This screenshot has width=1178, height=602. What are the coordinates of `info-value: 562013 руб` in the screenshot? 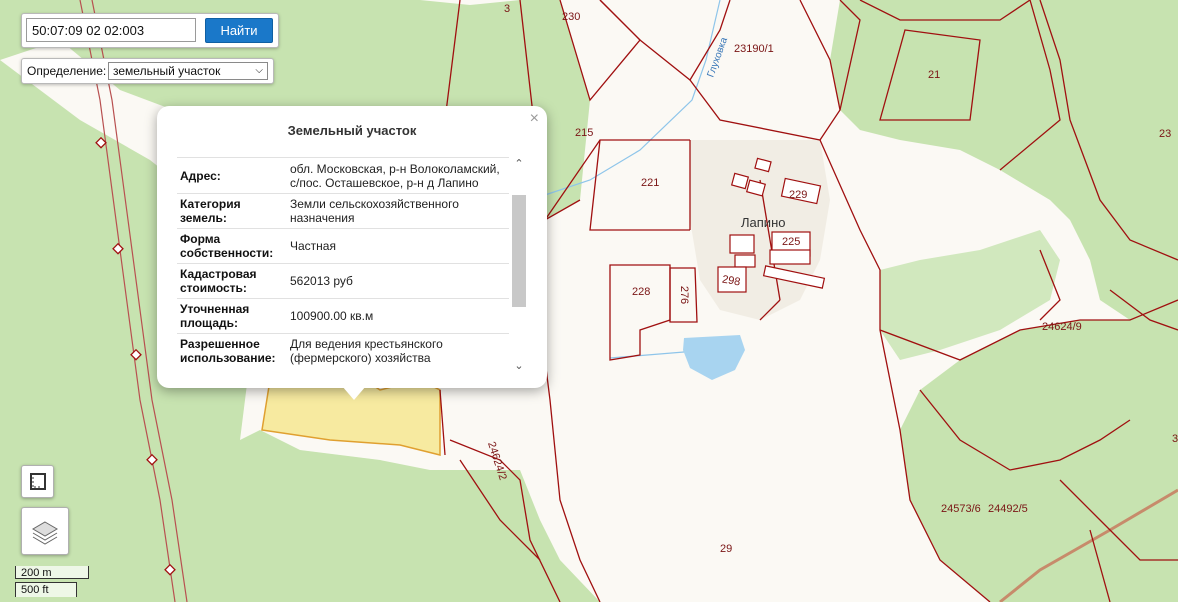 It's located at (398, 281).